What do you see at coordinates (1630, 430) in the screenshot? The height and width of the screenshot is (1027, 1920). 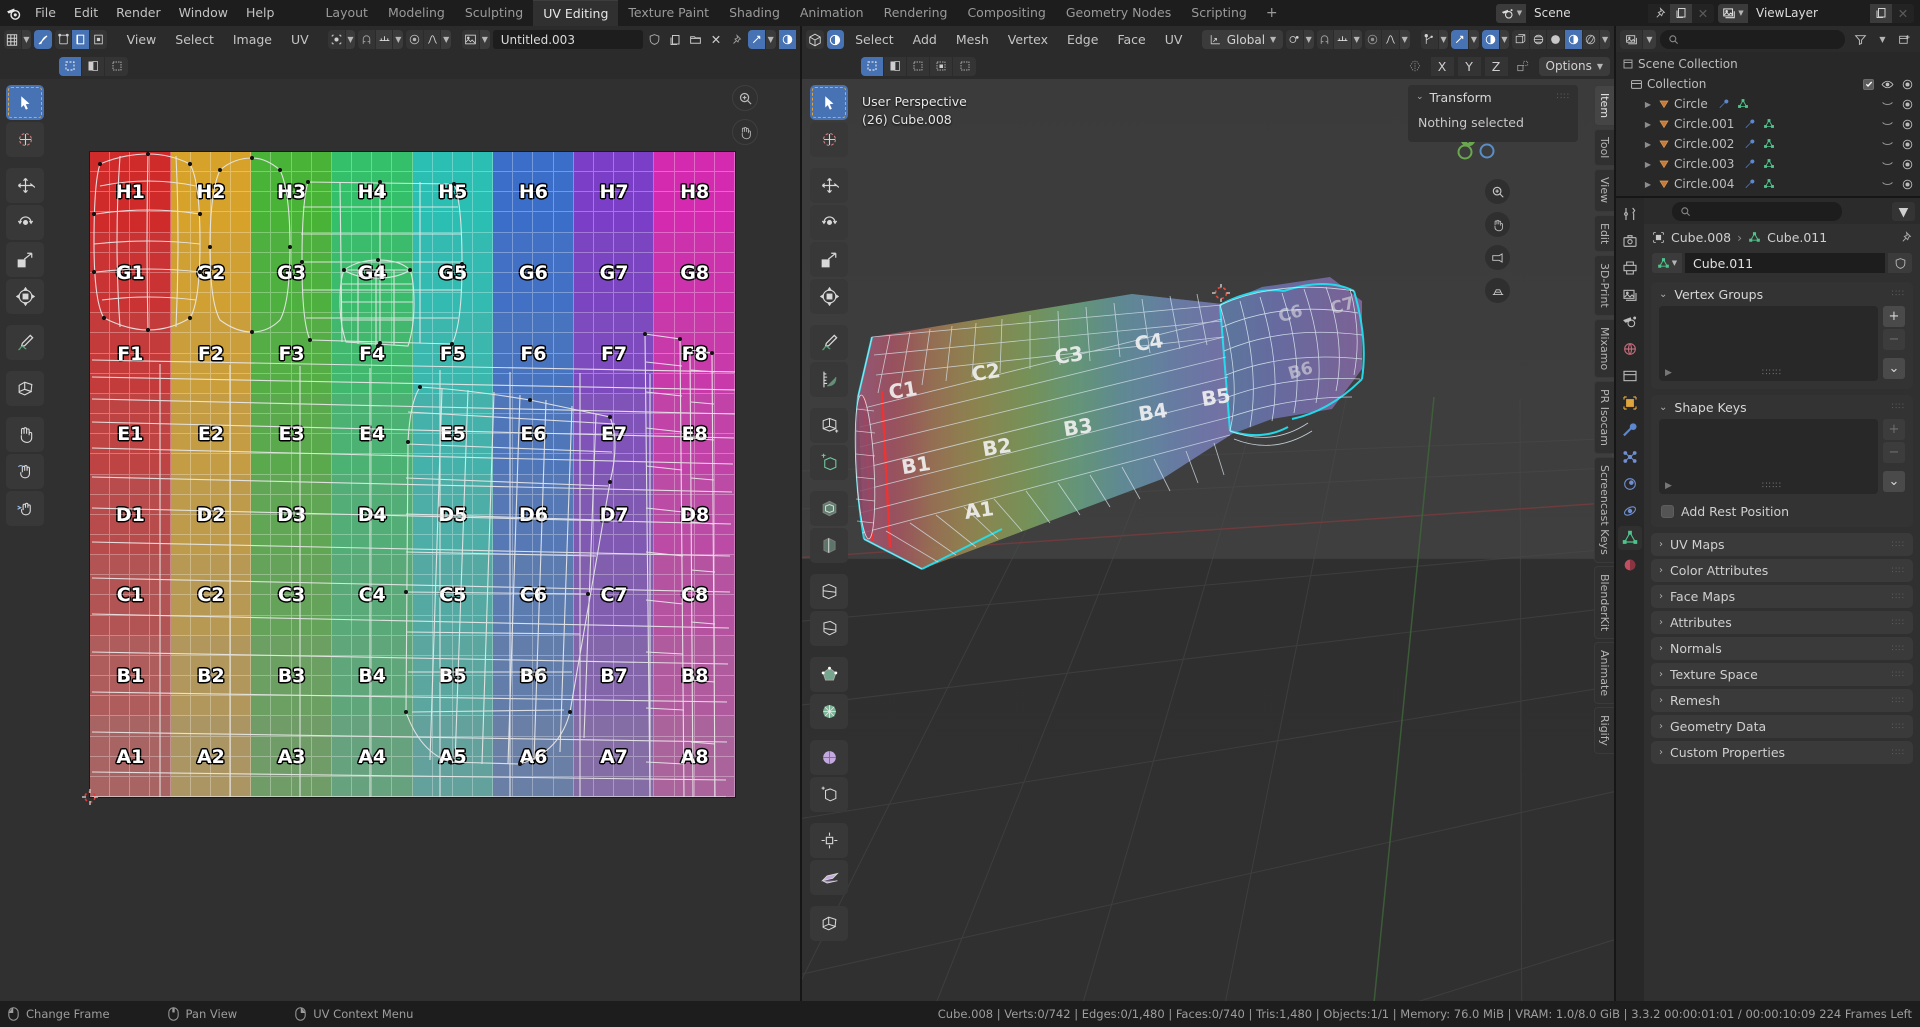 I see `properties-tab-modifiers` at bounding box center [1630, 430].